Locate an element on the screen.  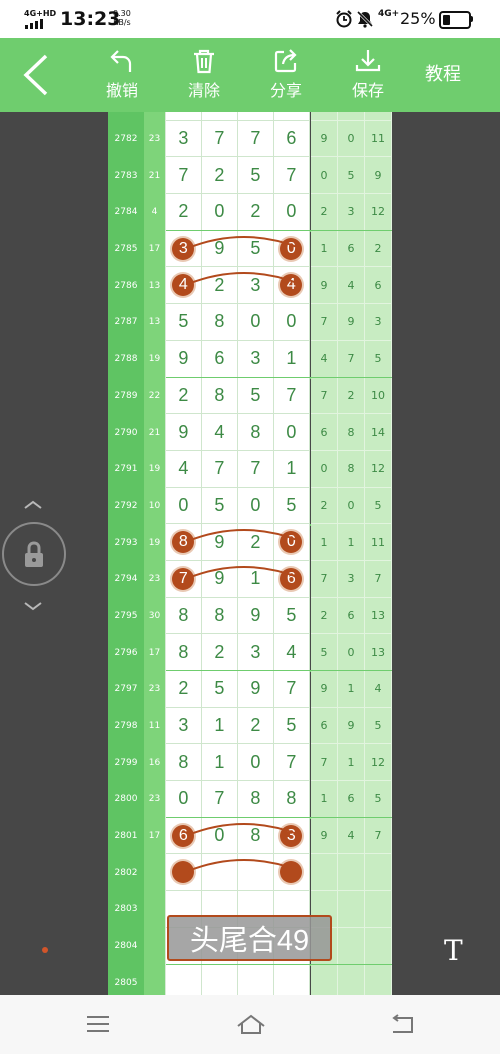
clear-button: 清除 is located at coordinates (204, 75).